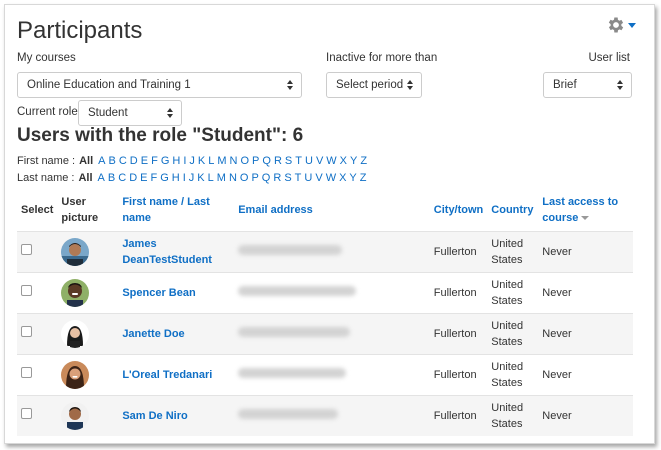  I want to click on last-name-letter-n: N, so click(233, 178).